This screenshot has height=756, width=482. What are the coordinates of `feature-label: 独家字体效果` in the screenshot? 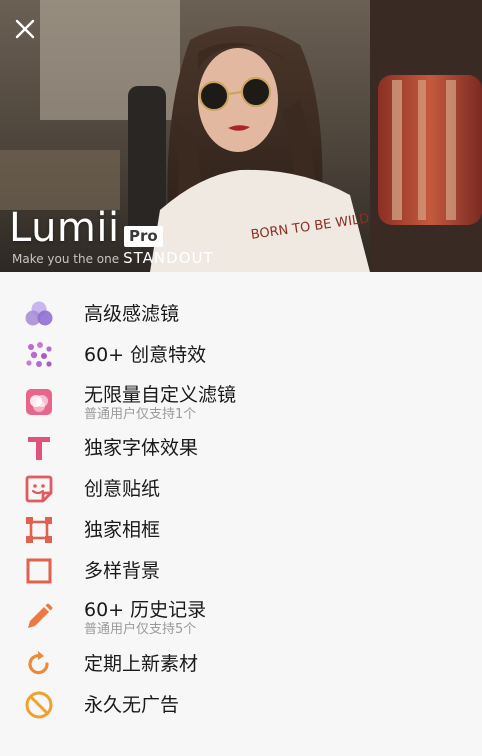 It's located at (141, 448).